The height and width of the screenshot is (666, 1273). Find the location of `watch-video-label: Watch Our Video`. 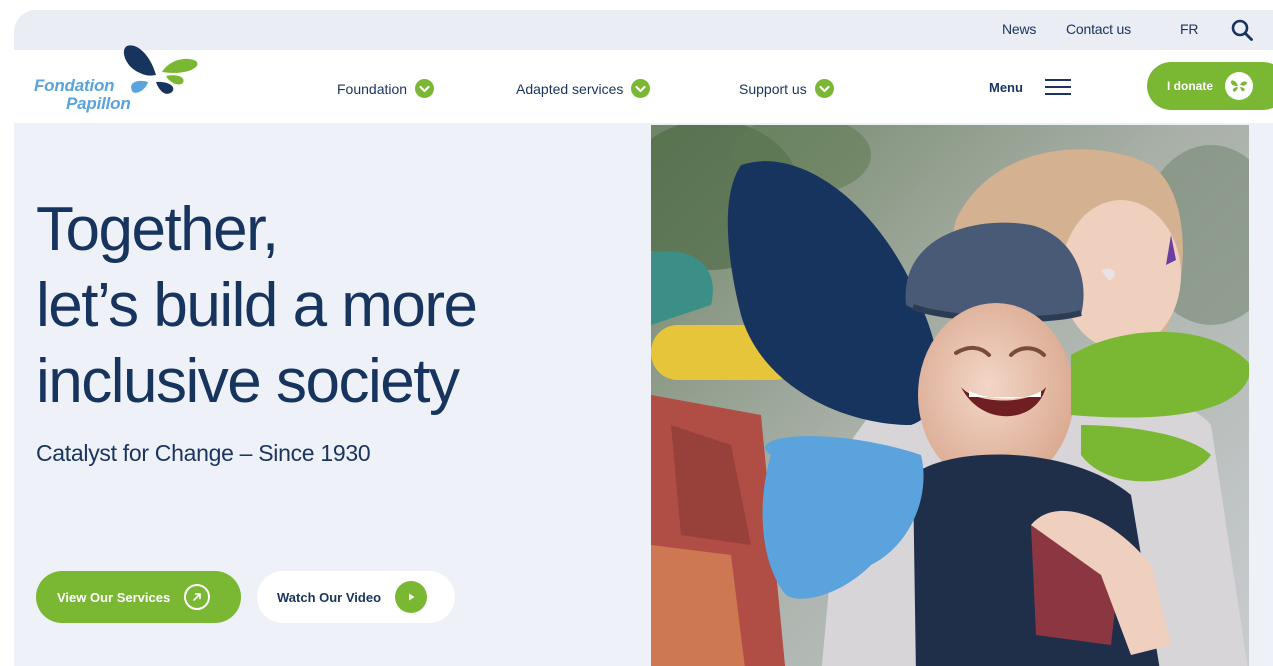

watch-video-label: Watch Our Video is located at coordinates (329, 597).